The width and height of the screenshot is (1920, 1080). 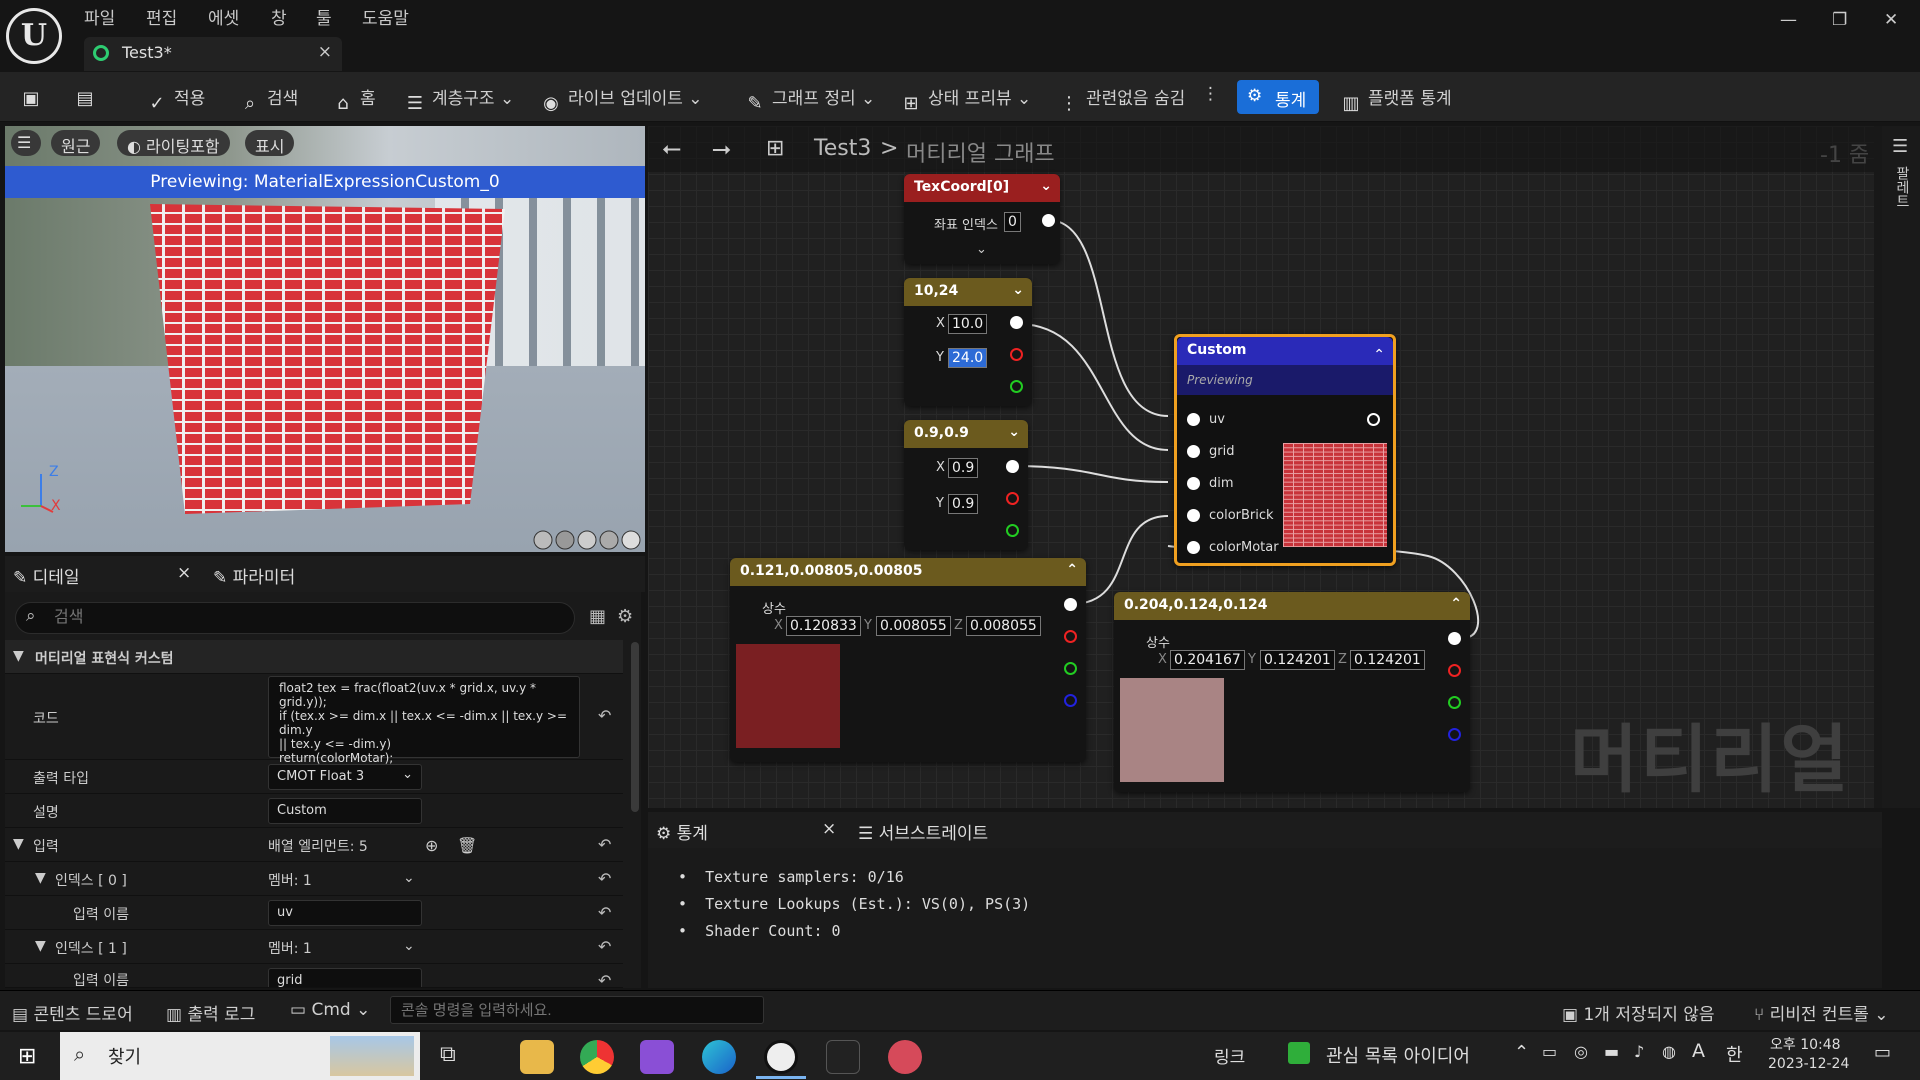 What do you see at coordinates (721, 148) in the screenshot?
I see `forward-arrow-icon: ⭢` at bounding box center [721, 148].